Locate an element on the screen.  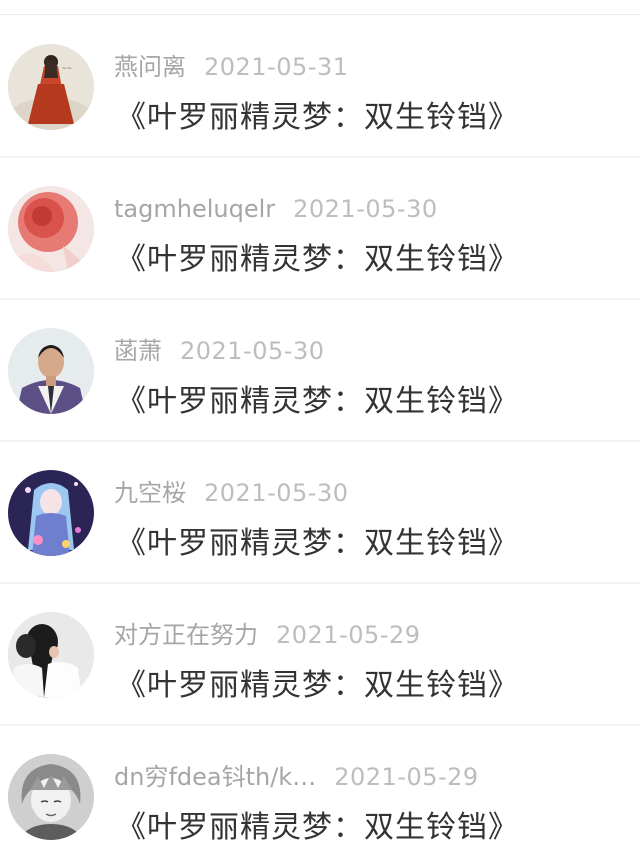
comment-meta: 菡萧 2021-05-30 is located at coordinates (219, 351).